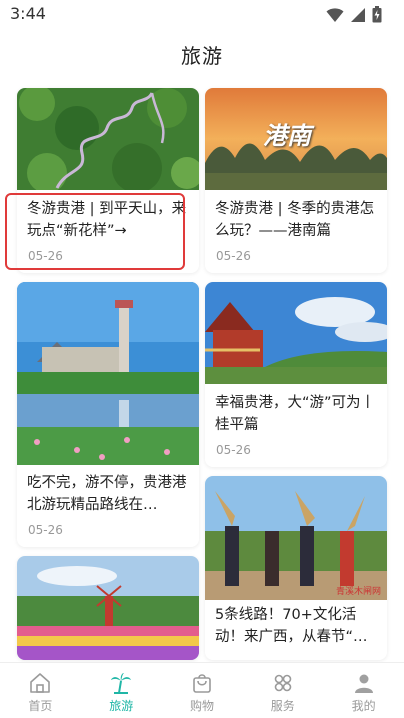 This screenshot has width=404, height=718. I want to click on cellular-signal-icon, so click(358, 14).